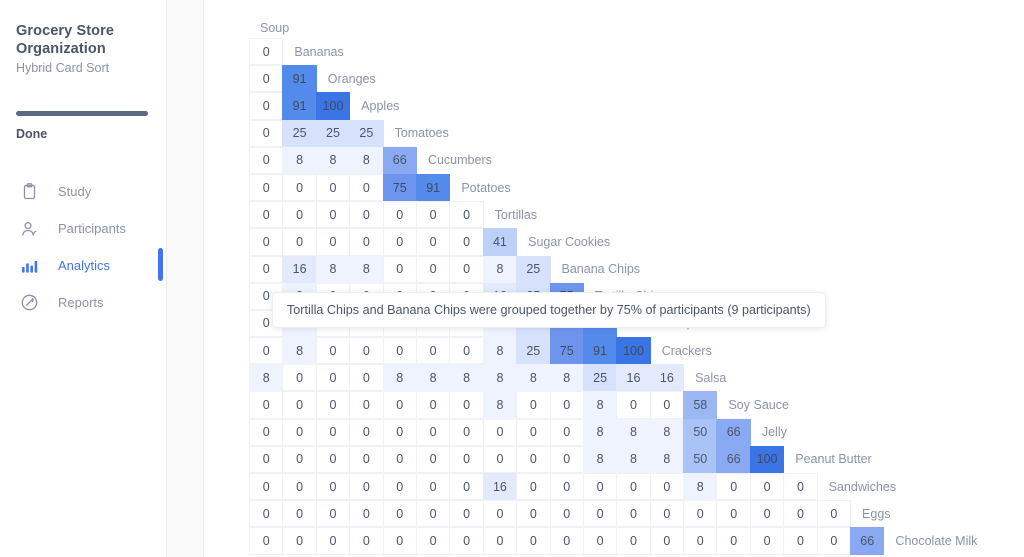 This screenshot has width=1024, height=557. I want to click on sidebar-item-study: Study, so click(83, 191).